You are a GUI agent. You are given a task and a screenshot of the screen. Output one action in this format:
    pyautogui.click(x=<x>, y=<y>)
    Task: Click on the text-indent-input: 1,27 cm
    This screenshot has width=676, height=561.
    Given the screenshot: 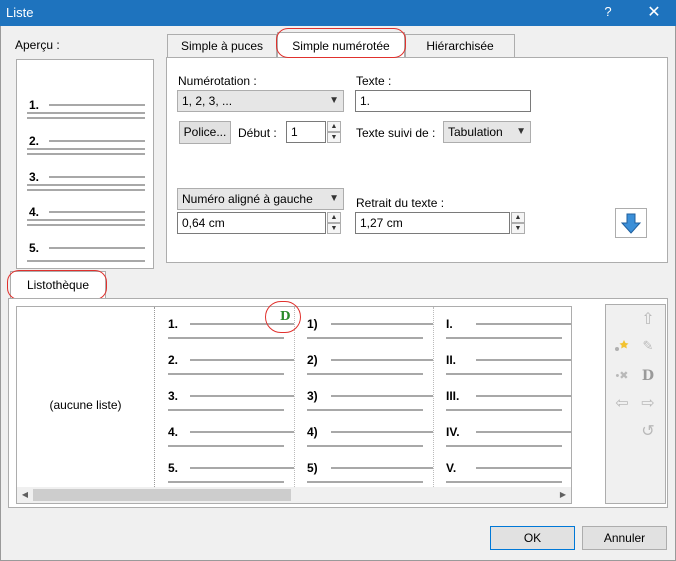 What is the action you would take?
    pyautogui.click(x=432, y=223)
    